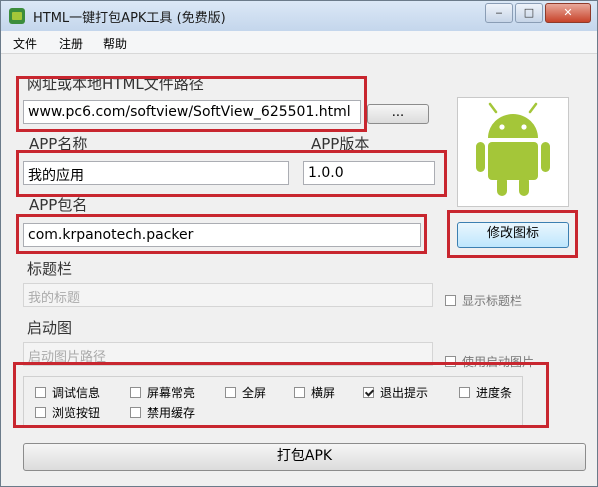 The width and height of the screenshot is (598, 487). I want to click on window-controls: ‒ □ ✕, so click(538, 13).